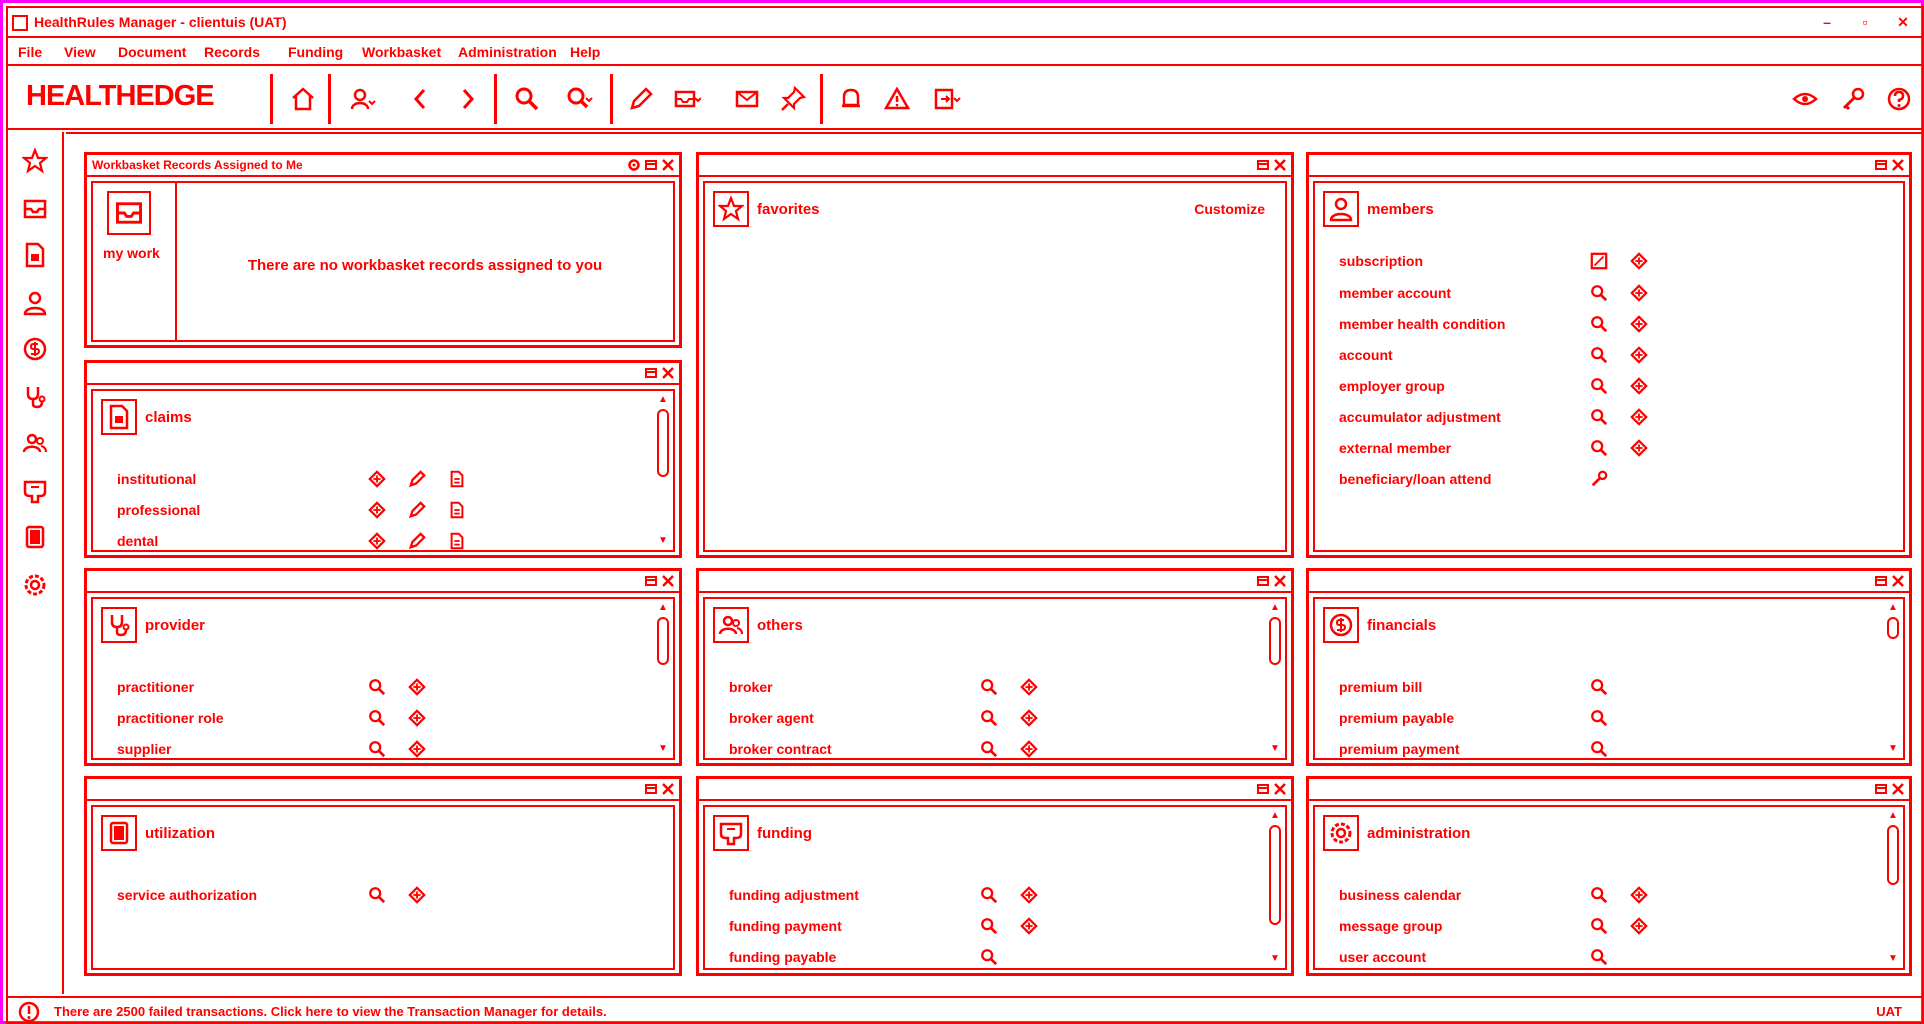  Describe the element at coordinates (315, 52) in the screenshot. I see `menu-funding: Funding` at that location.